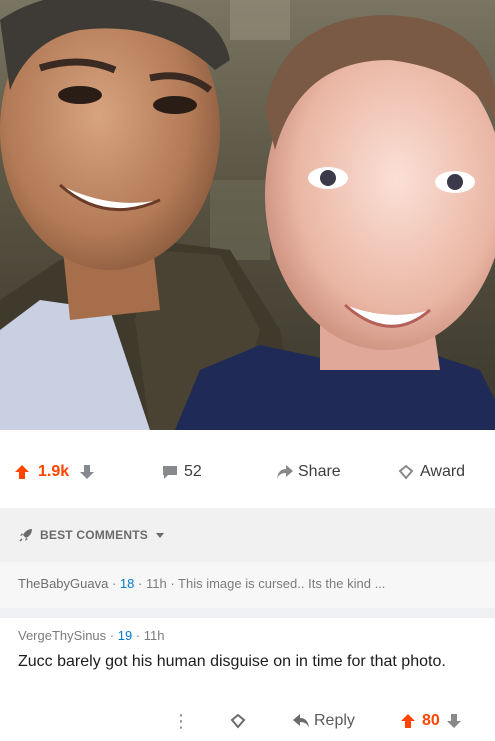  I want to click on comment-author: VergeThySinus, so click(62, 635).